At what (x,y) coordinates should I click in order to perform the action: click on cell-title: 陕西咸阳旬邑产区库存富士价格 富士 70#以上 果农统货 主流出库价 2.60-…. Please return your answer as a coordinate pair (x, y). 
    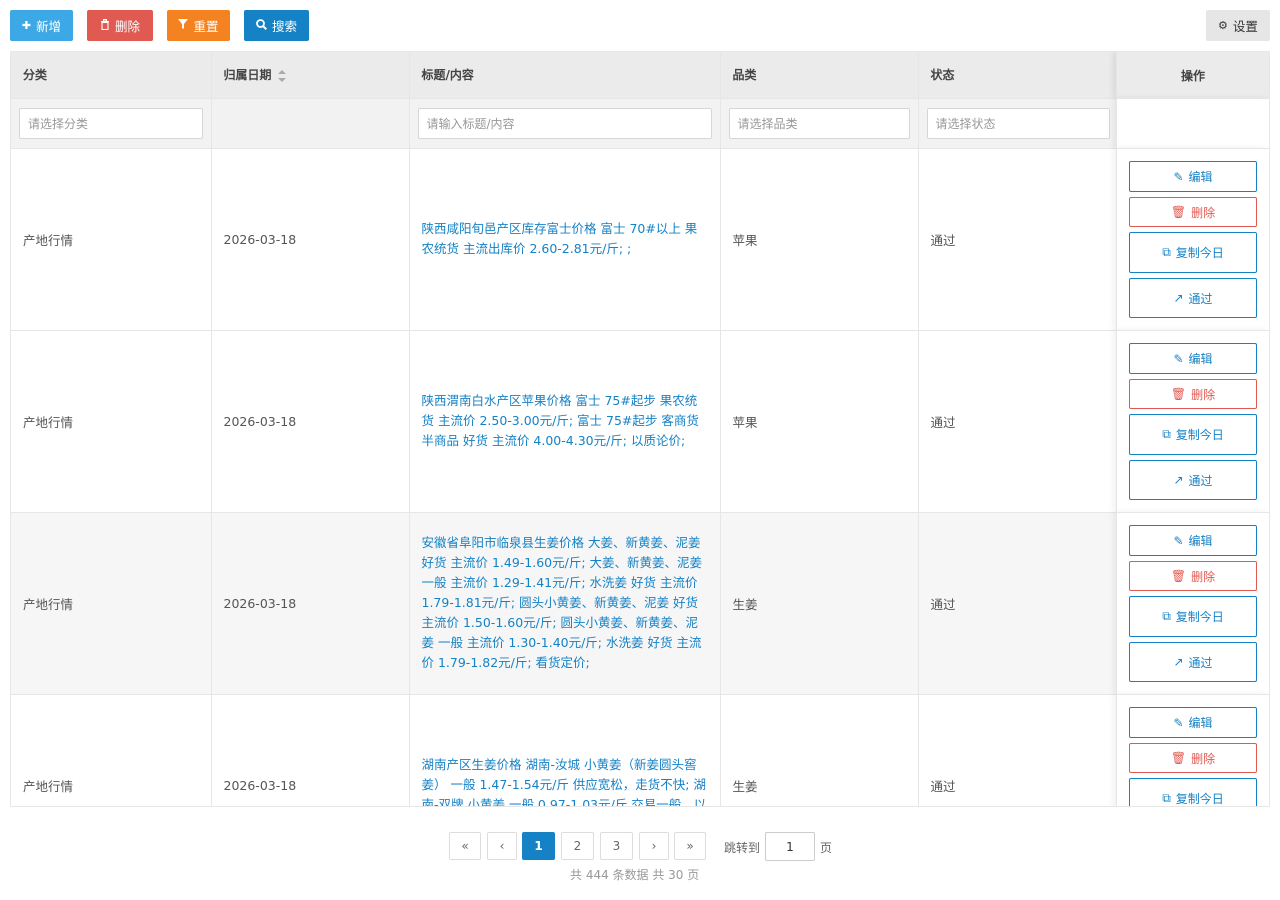
    Looking at the image, I should click on (565, 239).